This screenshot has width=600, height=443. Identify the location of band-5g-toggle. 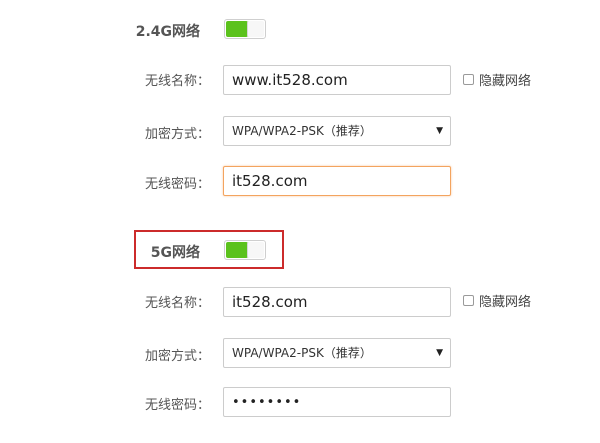
(245, 250).